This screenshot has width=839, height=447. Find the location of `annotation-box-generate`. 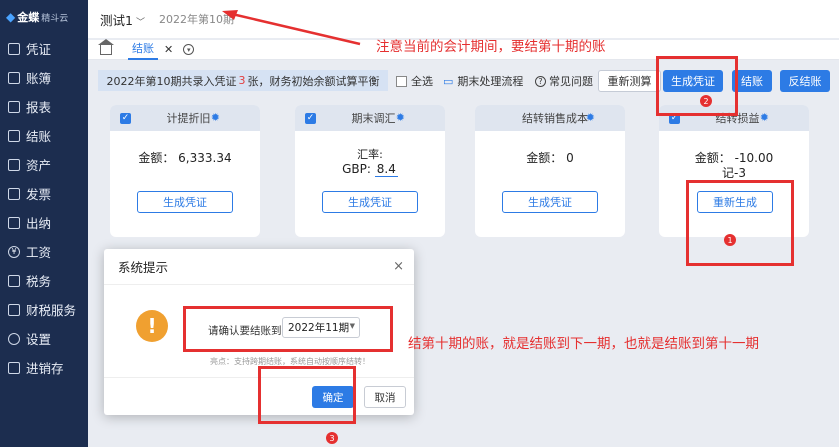

annotation-box-generate is located at coordinates (697, 86).